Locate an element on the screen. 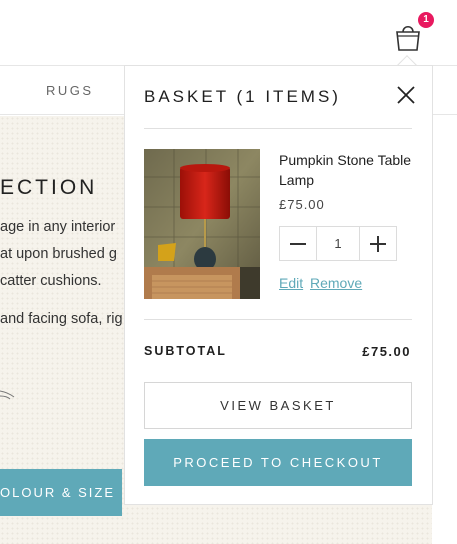  minus-icon is located at coordinates (298, 244).